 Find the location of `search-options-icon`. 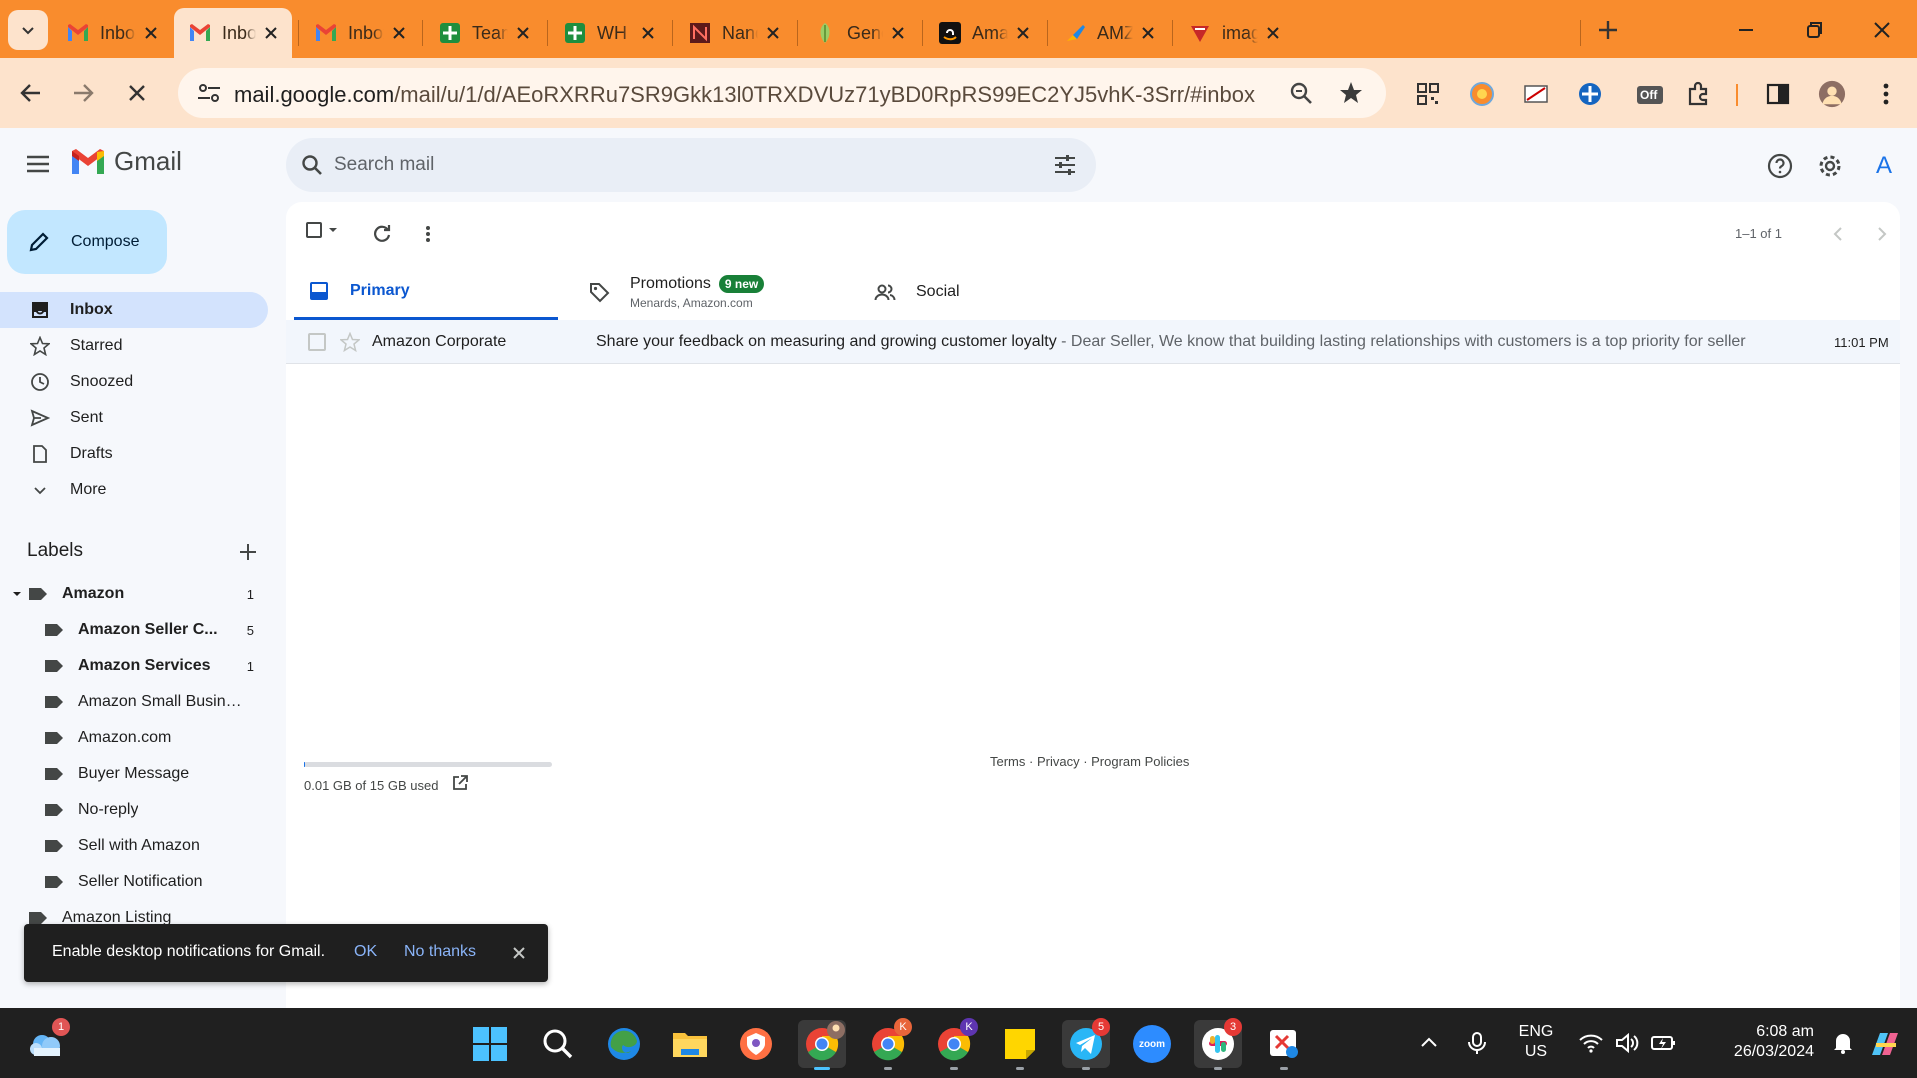

search-options-icon is located at coordinates (1065, 165).